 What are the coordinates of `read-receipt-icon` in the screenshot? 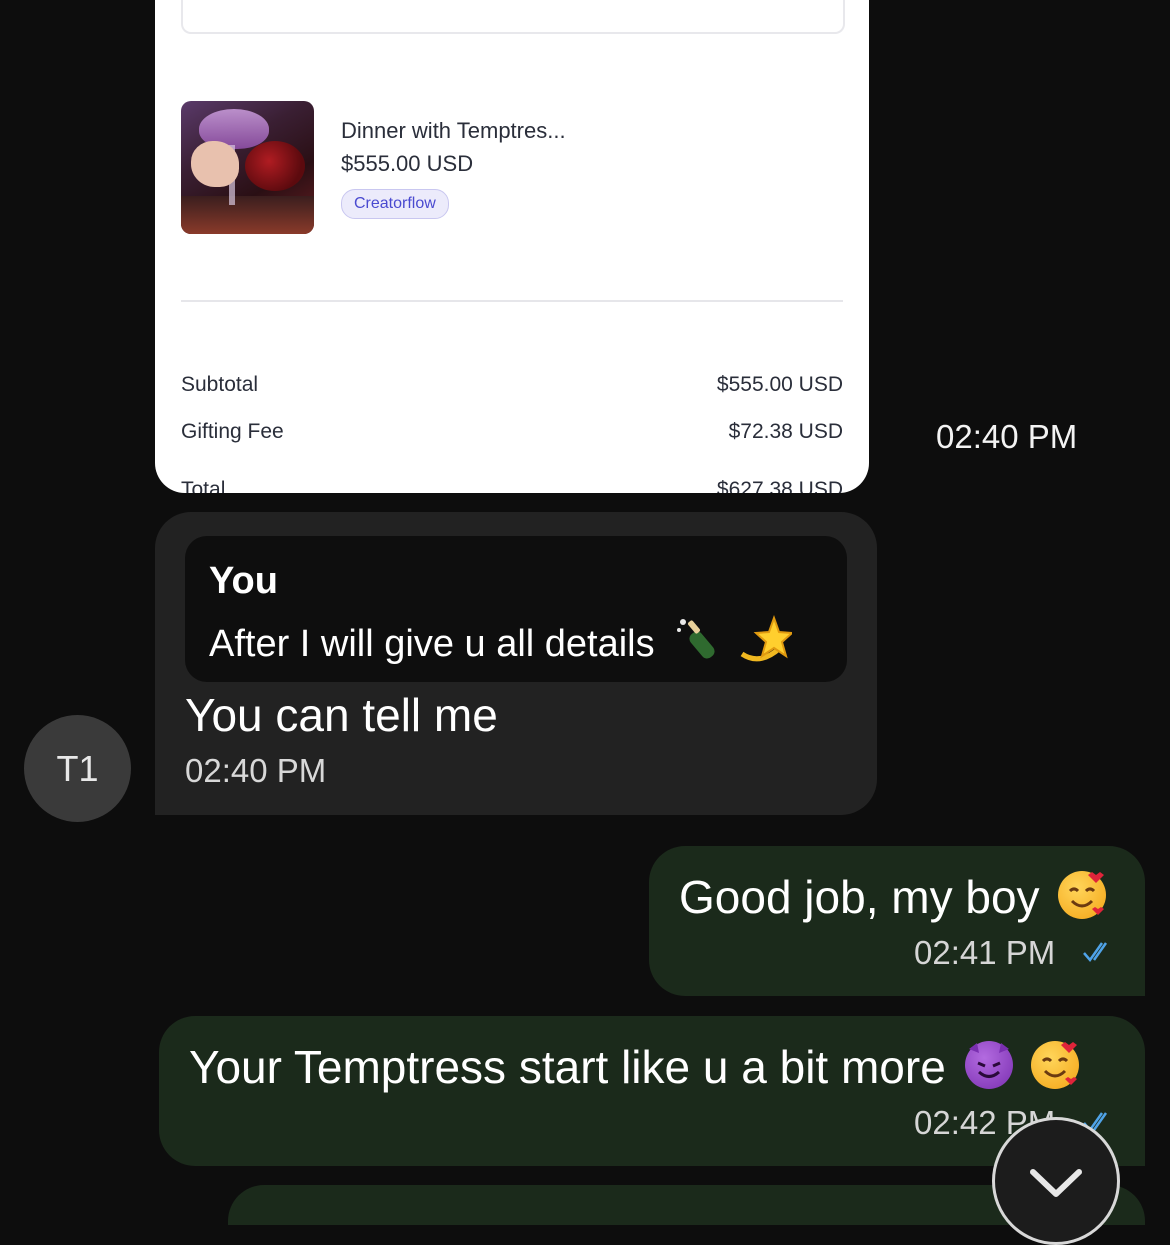 It's located at (1095, 952).